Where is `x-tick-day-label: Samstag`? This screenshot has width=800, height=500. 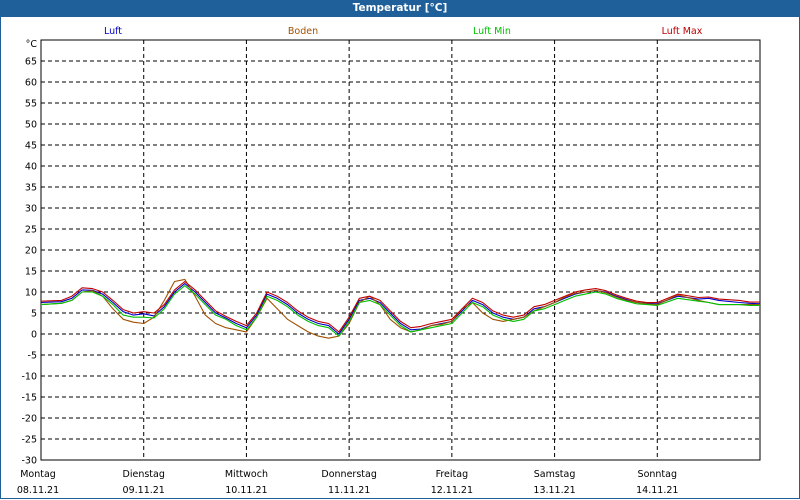
x-tick-day-label: Samstag is located at coordinates (555, 474).